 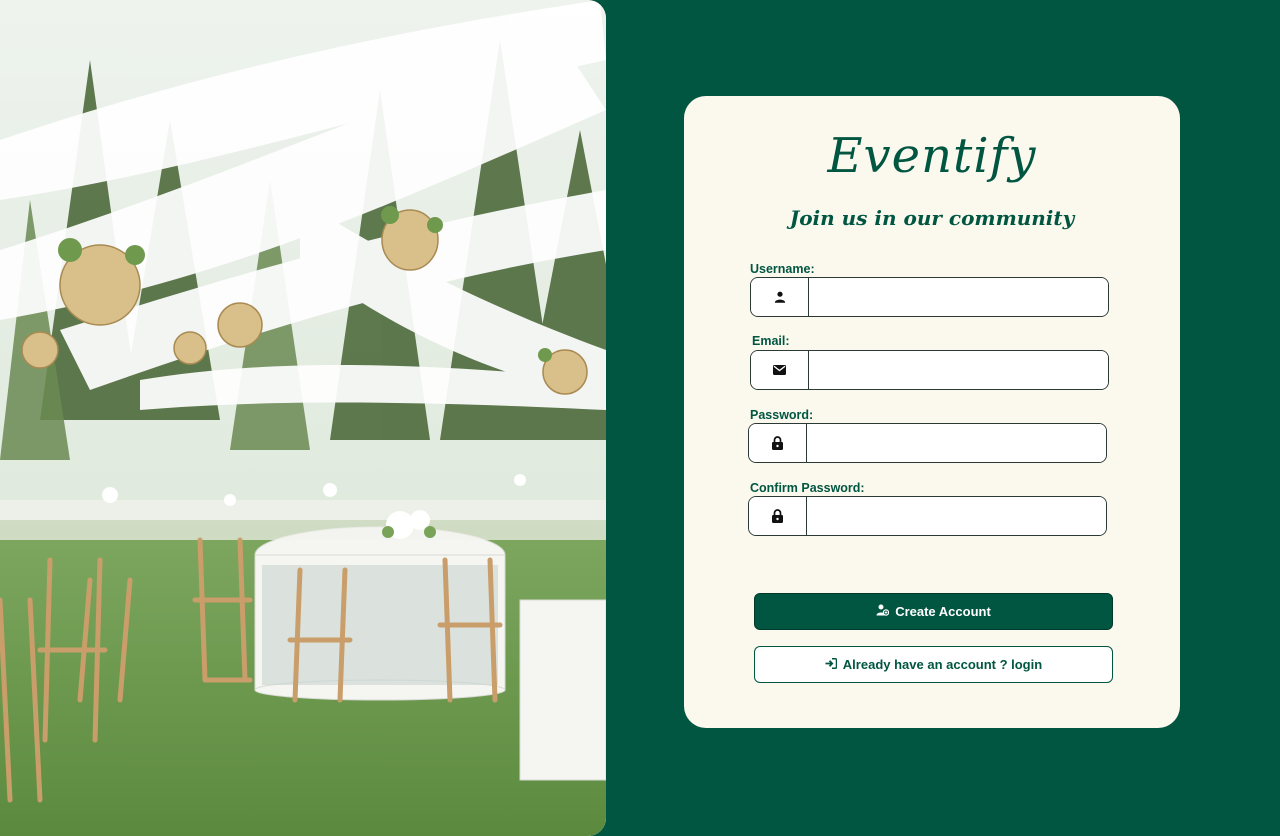 I want to click on create-account-button: Create Account, so click(x=933, y=611).